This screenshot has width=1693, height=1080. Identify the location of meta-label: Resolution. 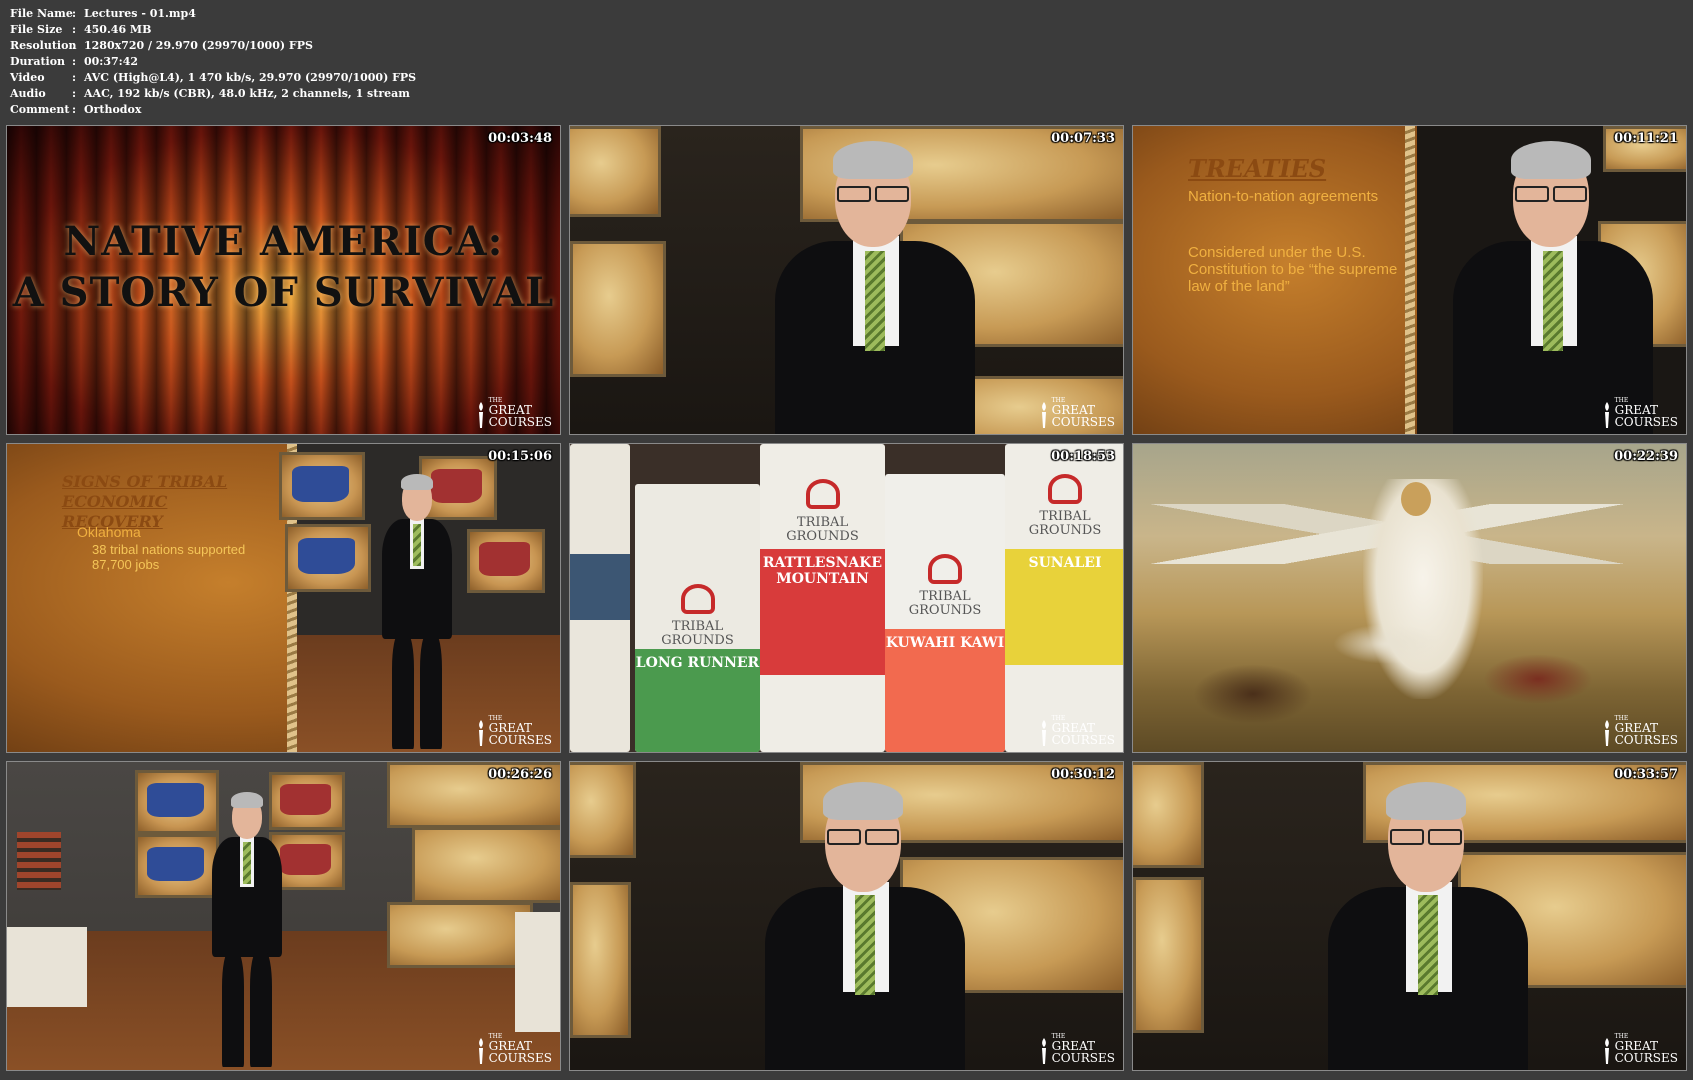
(43, 45).